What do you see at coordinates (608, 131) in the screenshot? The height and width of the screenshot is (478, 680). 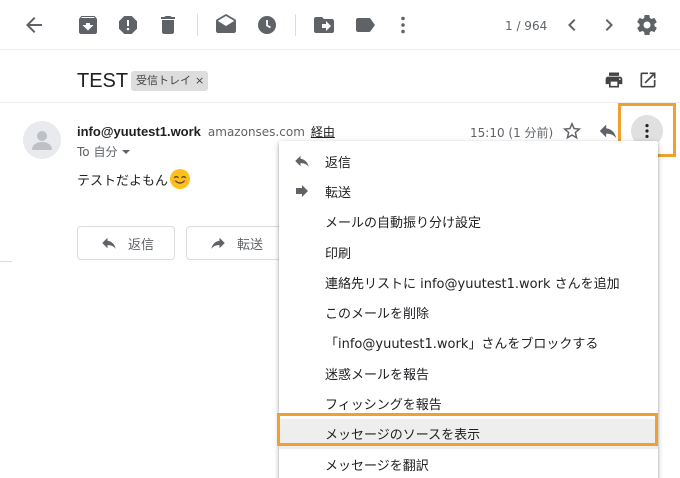 I see `reply-arrow-icon` at bounding box center [608, 131].